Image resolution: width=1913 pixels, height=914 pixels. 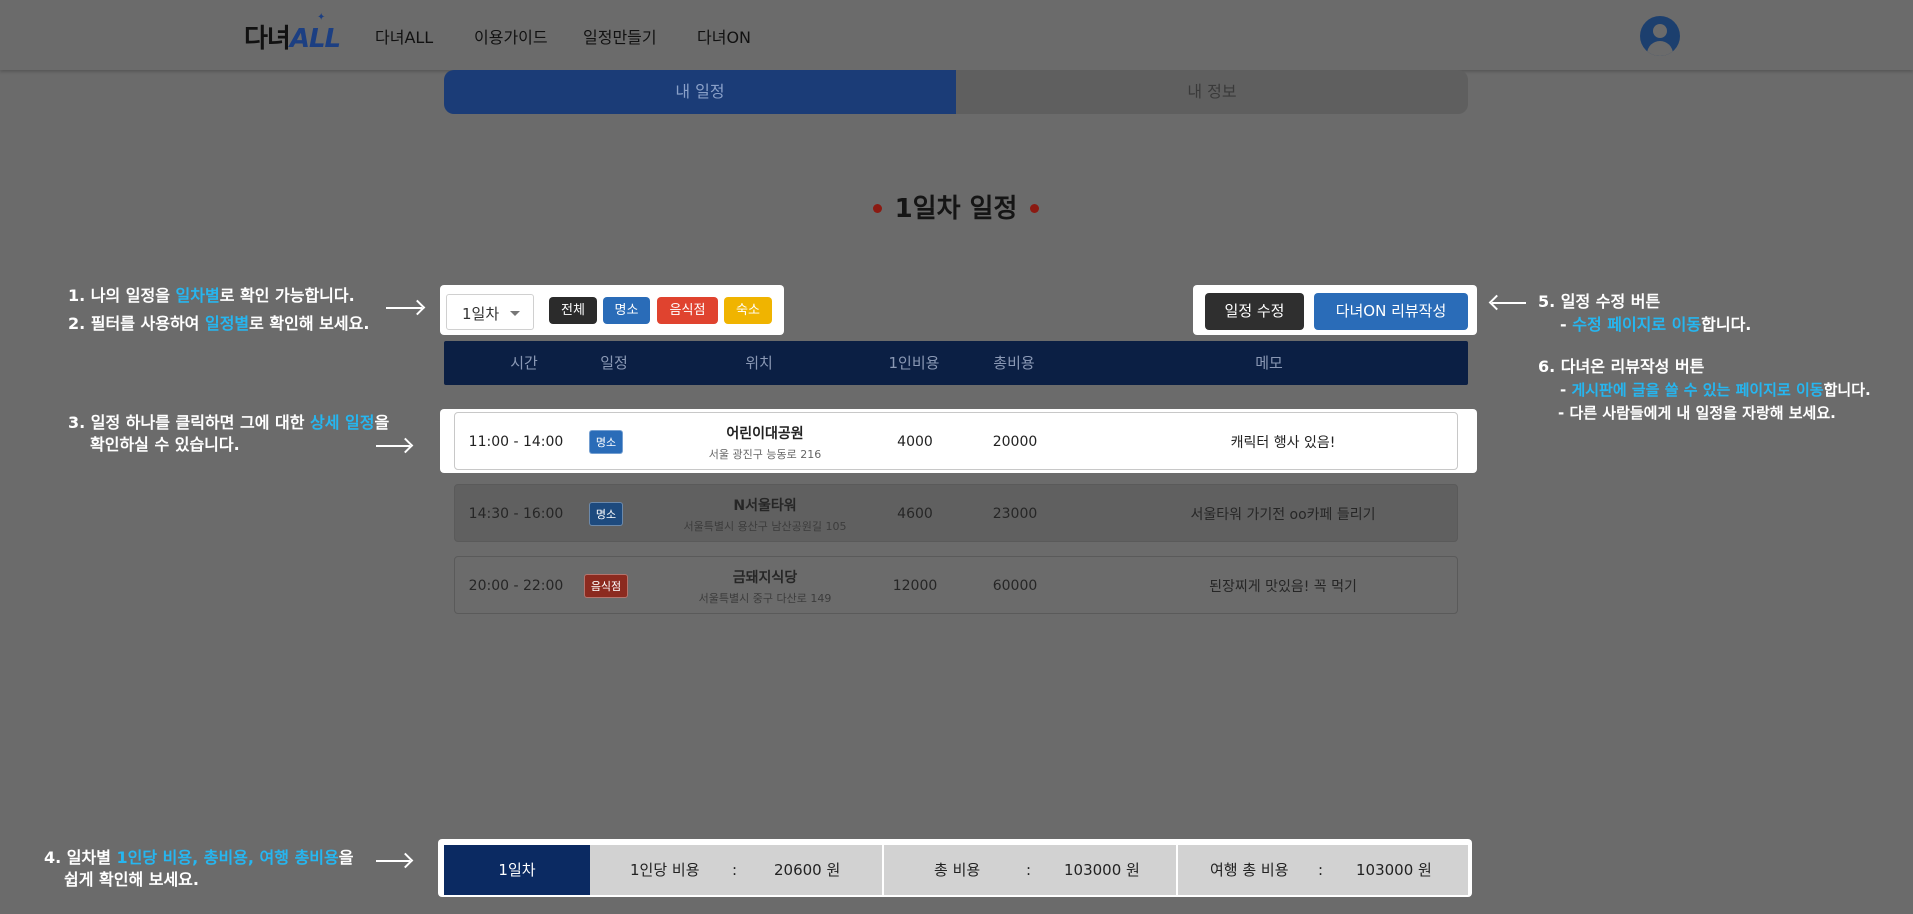 What do you see at coordinates (1637, 324) in the screenshot?
I see `annotation-highlight: 수정 페이지로 이동` at bounding box center [1637, 324].